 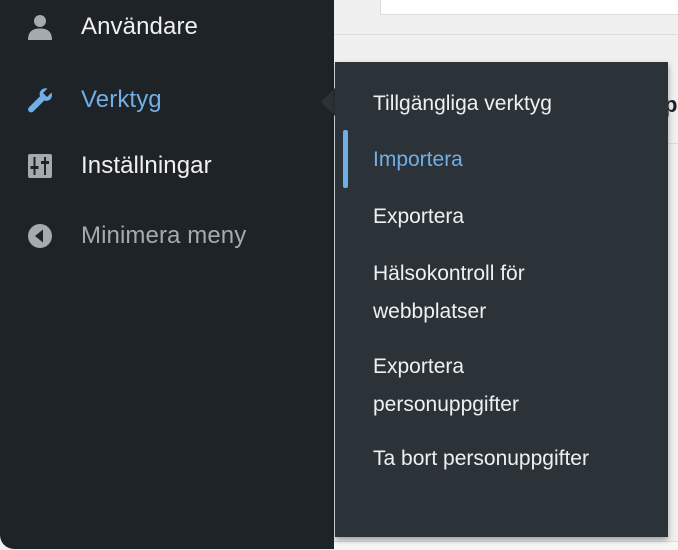 I want to click on content-divider, so click(x=506, y=34).